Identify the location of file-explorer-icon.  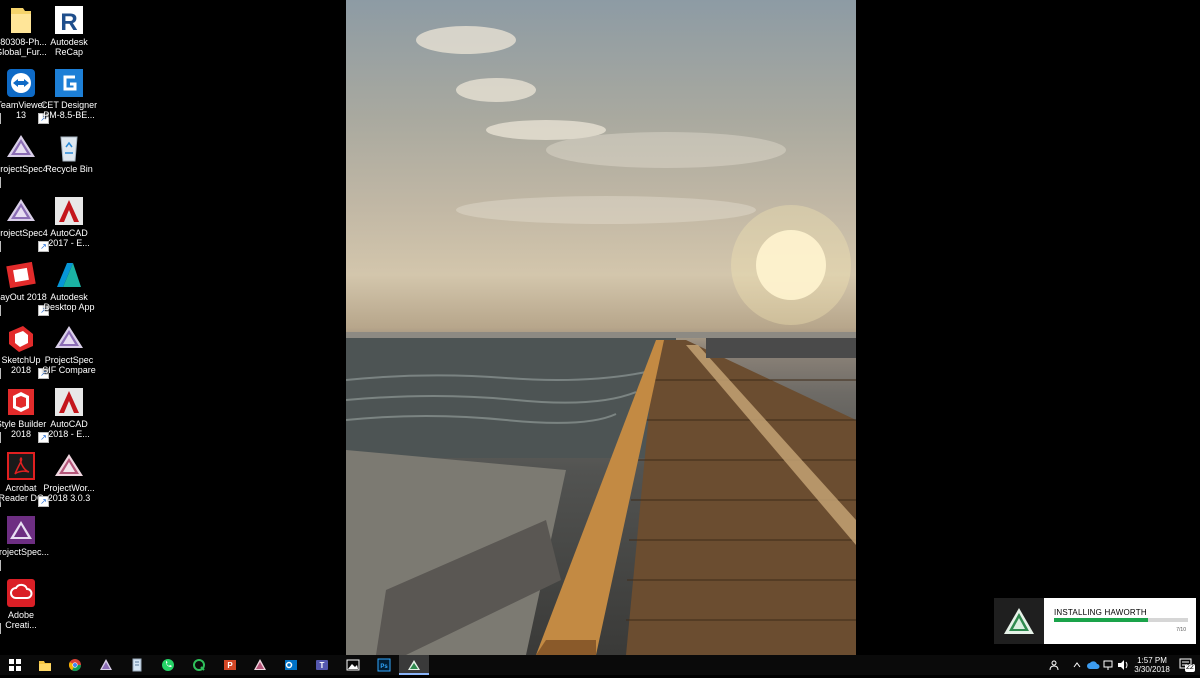
(45, 666).